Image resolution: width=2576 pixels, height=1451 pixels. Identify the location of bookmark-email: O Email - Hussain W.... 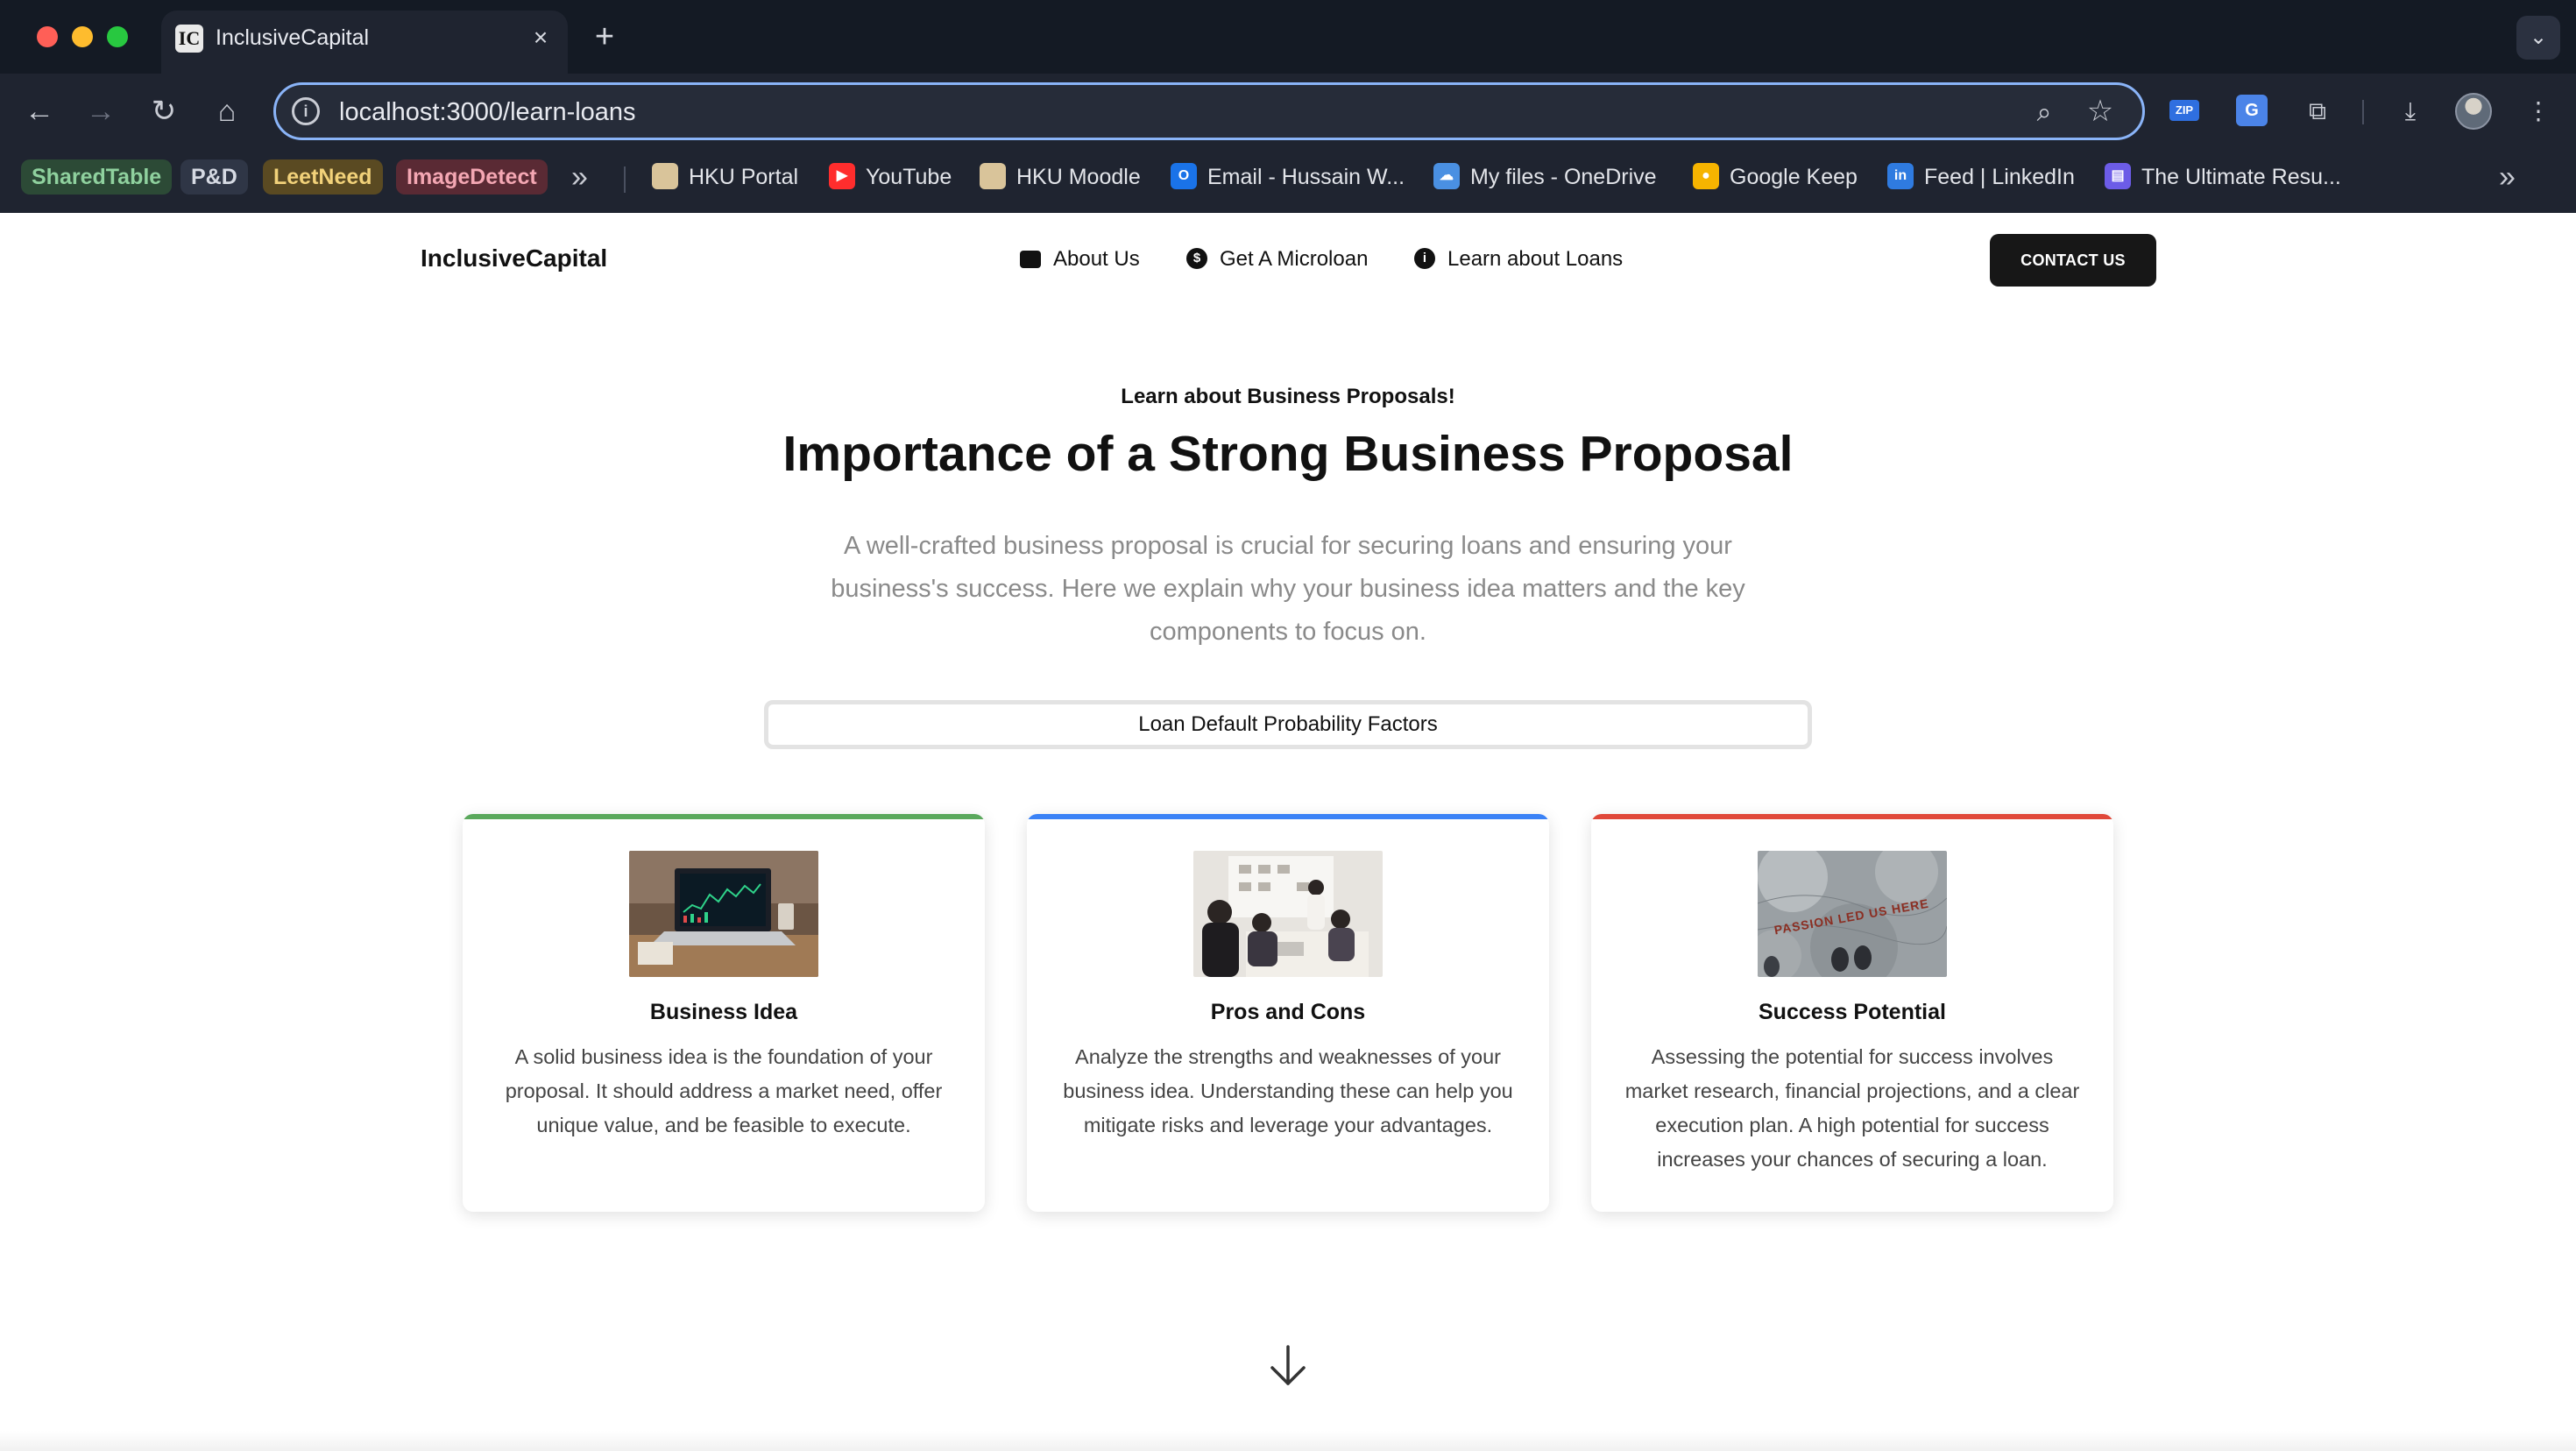
(1288, 177).